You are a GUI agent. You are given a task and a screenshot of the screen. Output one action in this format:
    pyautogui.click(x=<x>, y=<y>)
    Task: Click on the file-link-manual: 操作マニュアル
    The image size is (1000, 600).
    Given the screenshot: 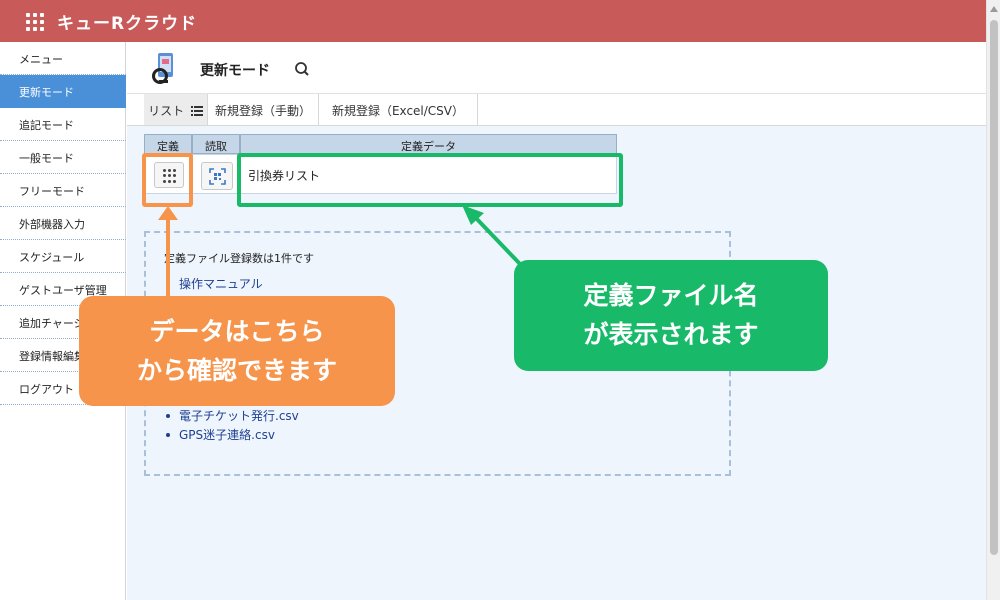 What is the action you would take?
    pyautogui.click(x=214, y=283)
    